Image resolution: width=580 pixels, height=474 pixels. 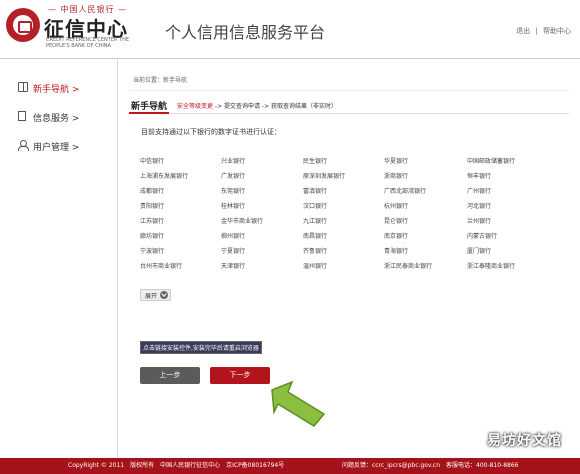 What do you see at coordinates (315, 161) in the screenshot?
I see `bank-item: 民生银行` at bounding box center [315, 161].